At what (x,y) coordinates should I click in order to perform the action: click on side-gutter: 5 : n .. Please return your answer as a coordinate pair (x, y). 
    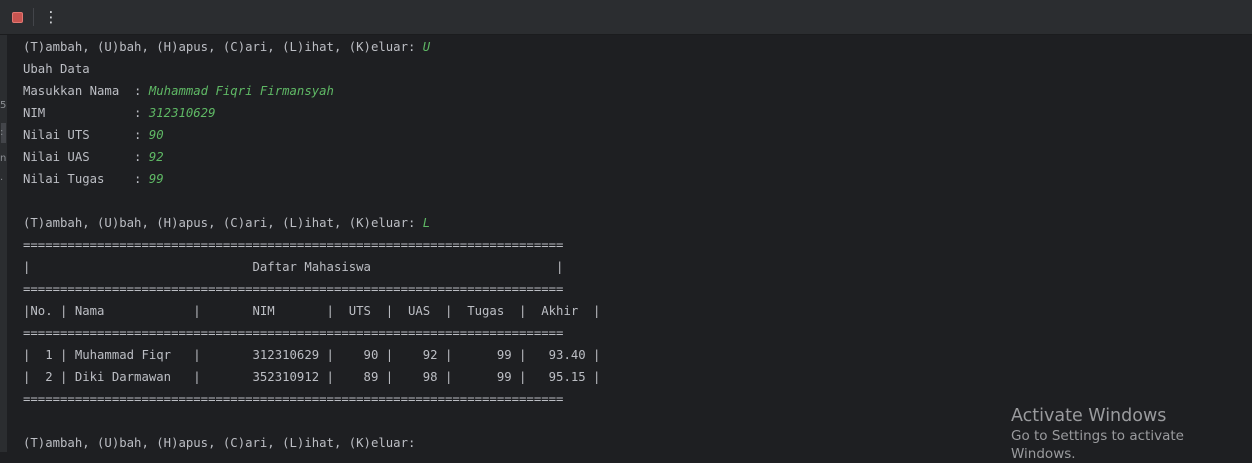
    Looking at the image, I should click on (3, 243).